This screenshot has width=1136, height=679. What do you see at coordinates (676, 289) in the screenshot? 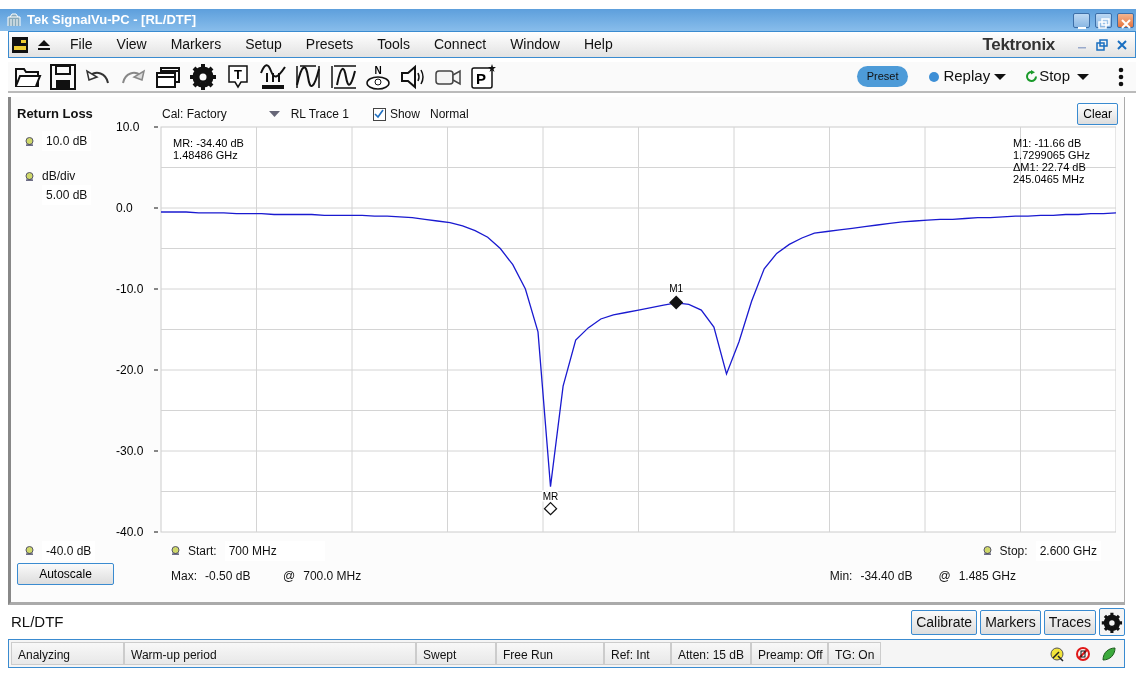
I see `marker-label: M1` at bounding box center [676, 289].